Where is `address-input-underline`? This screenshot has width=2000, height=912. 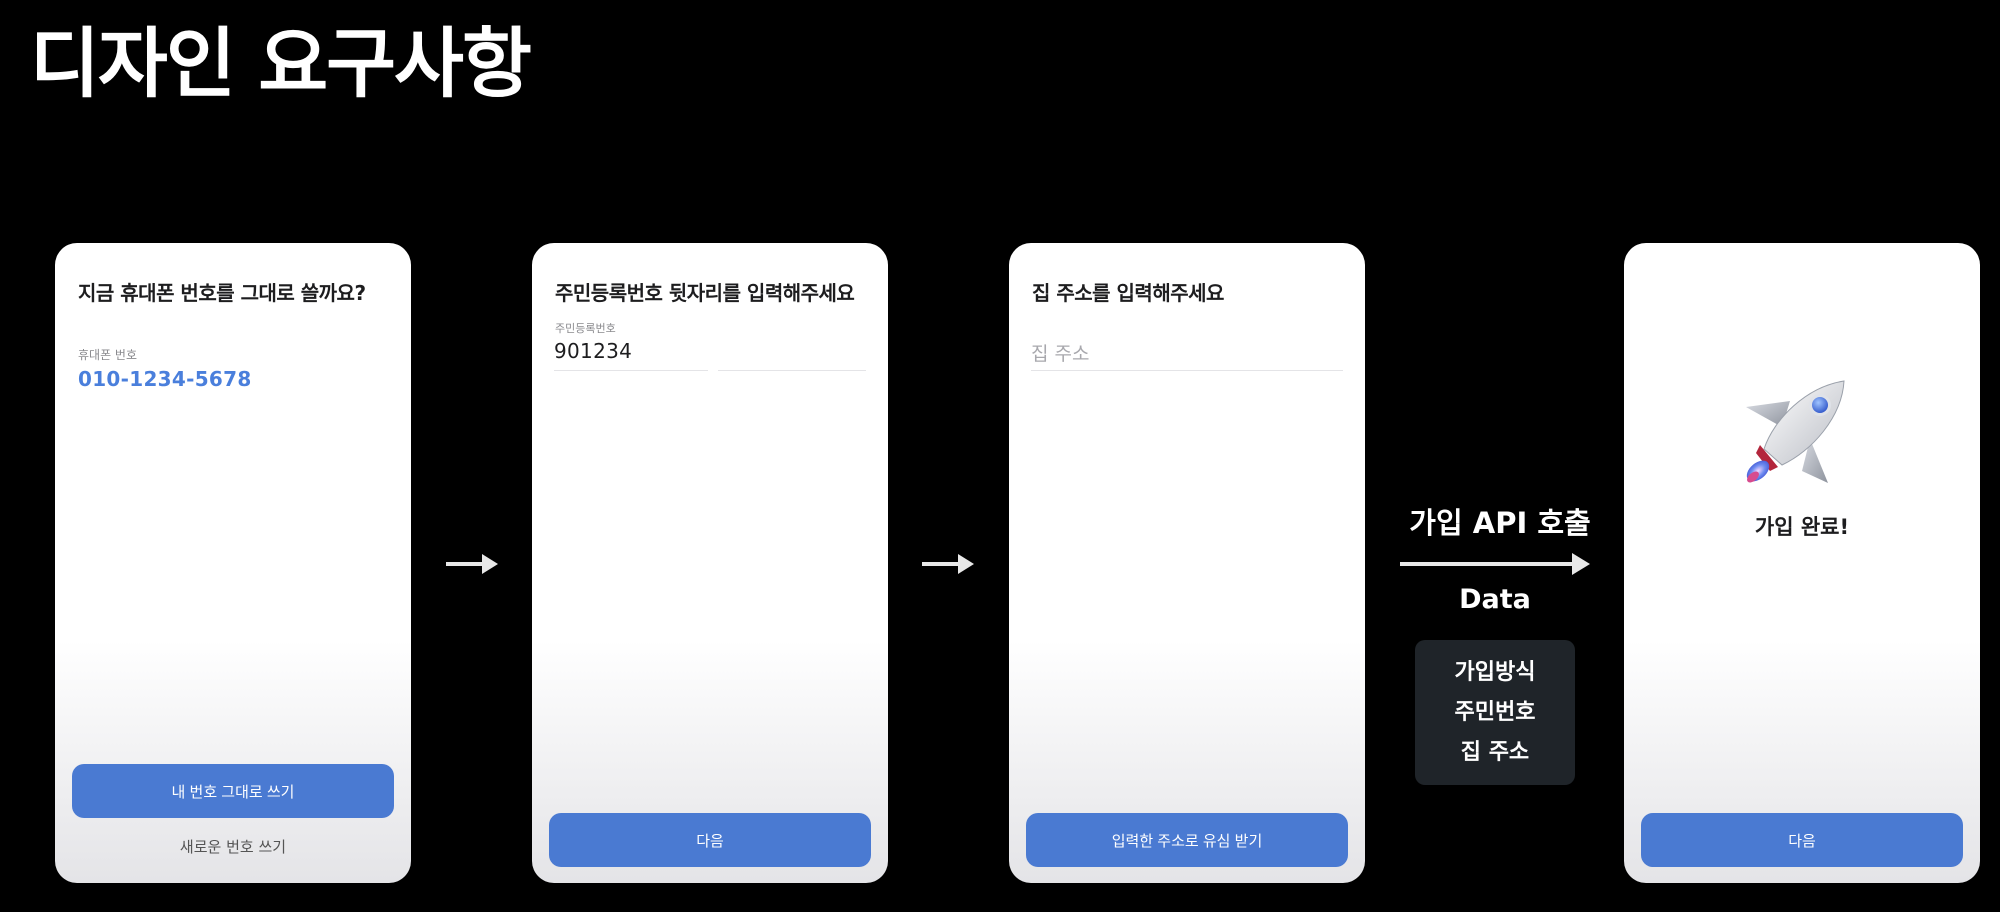 address-input-underline is located at coordinates (1187, 370).